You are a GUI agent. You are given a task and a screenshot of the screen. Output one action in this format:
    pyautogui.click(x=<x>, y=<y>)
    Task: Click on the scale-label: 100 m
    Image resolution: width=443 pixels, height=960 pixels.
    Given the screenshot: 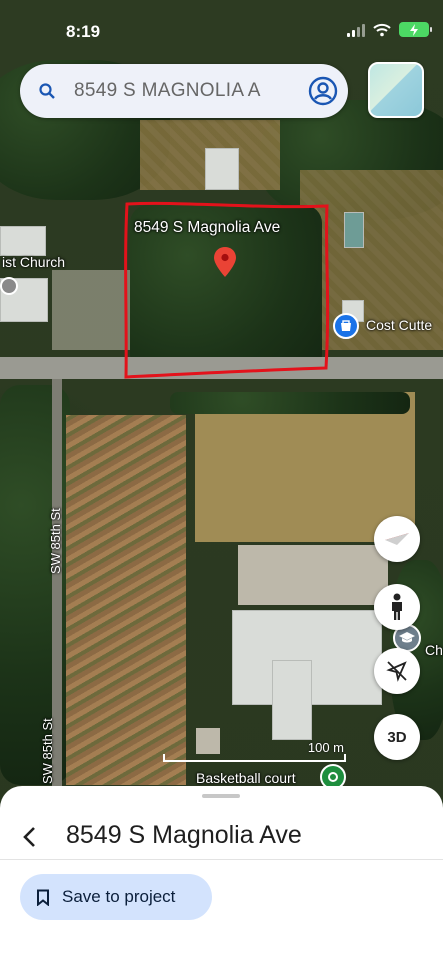 What is the action you would take?
    pyautogui.click(x=325, y=747)
    